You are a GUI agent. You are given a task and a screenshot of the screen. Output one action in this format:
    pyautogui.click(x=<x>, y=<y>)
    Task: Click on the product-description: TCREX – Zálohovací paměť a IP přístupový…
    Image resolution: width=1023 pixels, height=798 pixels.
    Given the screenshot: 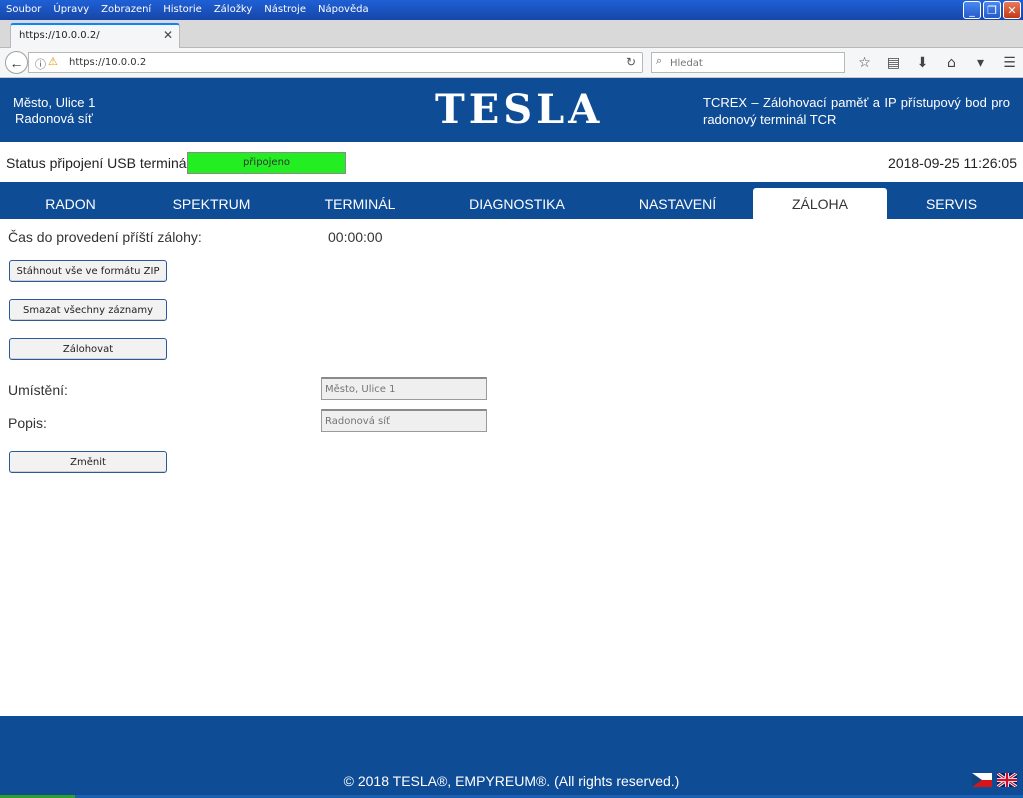 What is the action you would take?
    pyautogui.click(x=856, y=111)
    